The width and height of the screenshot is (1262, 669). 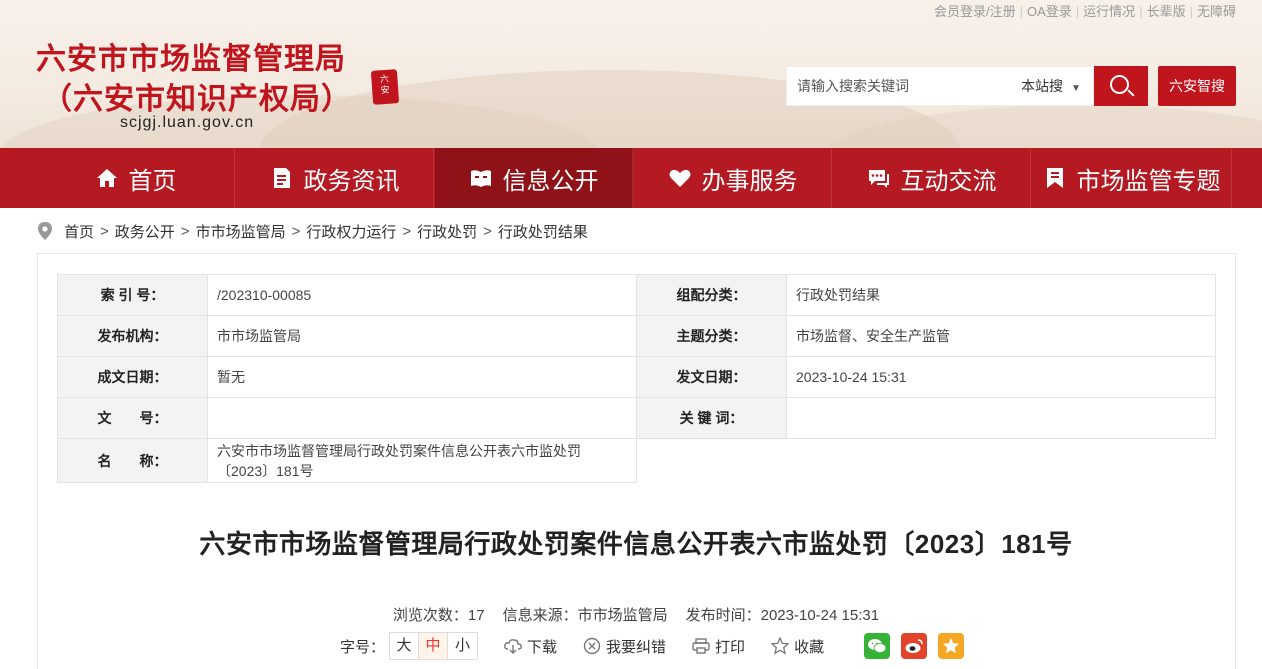 I want to click on meta-value-name: 六安市市场监督管理局行政处罚案件信息公开表六市监处罚〔2023〕181号, so click(x=422, y=460).